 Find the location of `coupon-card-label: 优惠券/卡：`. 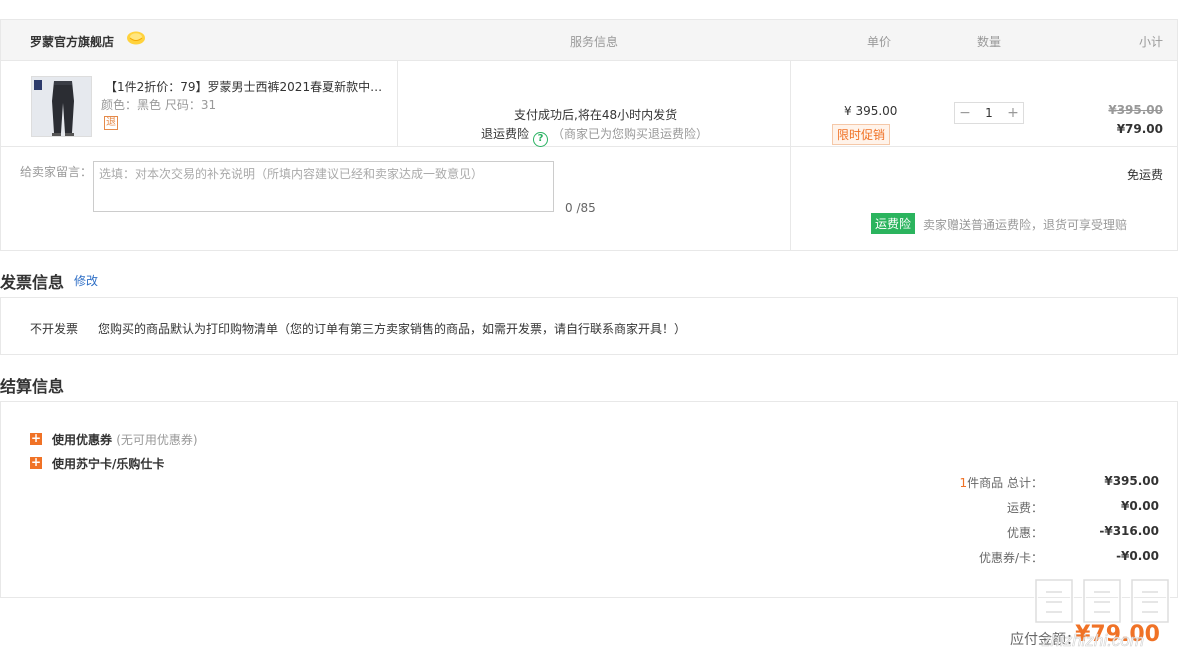

coupon-card-label: 优惠券/卡： is located at coordinates (1010, 558).